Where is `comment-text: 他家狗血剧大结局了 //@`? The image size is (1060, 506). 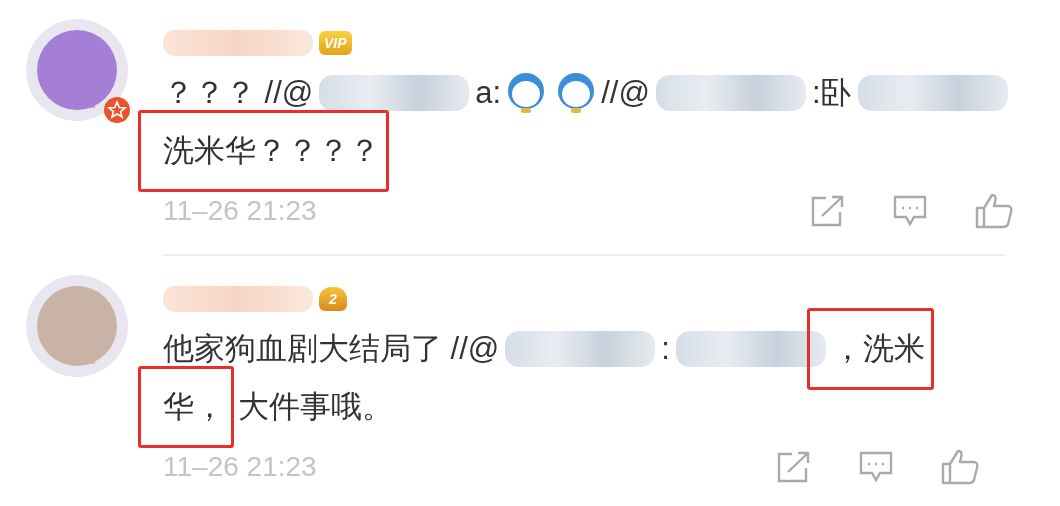 comment-text: 他家狗血剧大结局了 //@ is located at coordinates (331, 349).